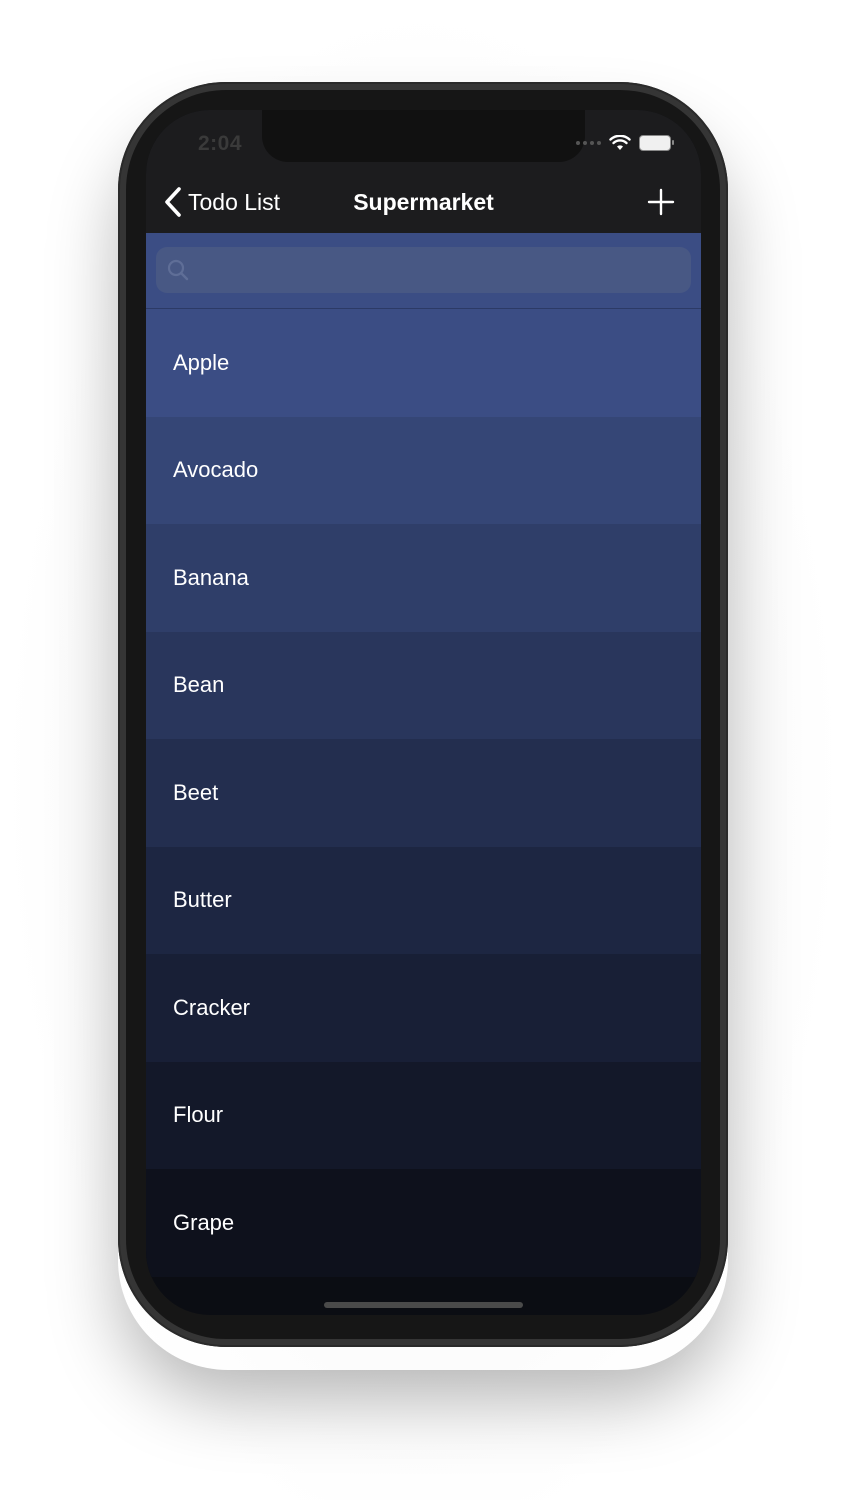 Image resolution: width=846 pixels, height=1500 pixels. I want to click on battery-icon, so click(656, 143).